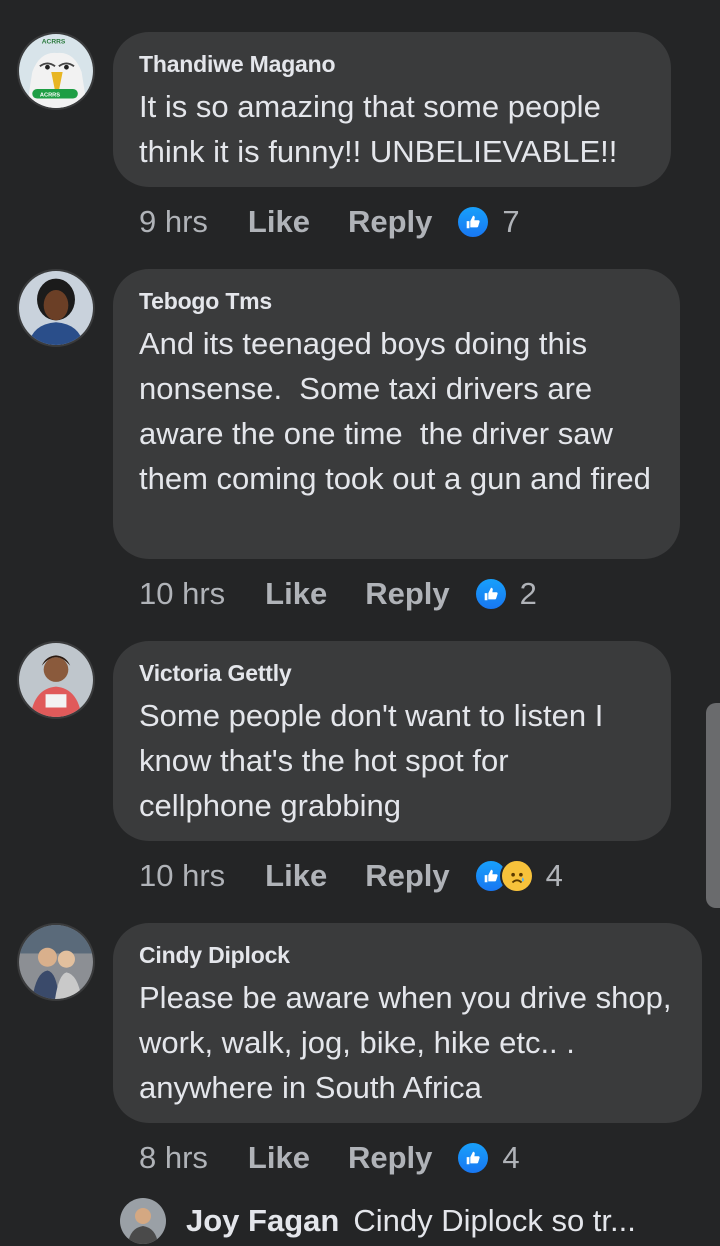  What do you see at coordinates (54, 41) in the screenshot?
I see `avatar-logo-text: ACRRS` at bounding box center [54, 41].